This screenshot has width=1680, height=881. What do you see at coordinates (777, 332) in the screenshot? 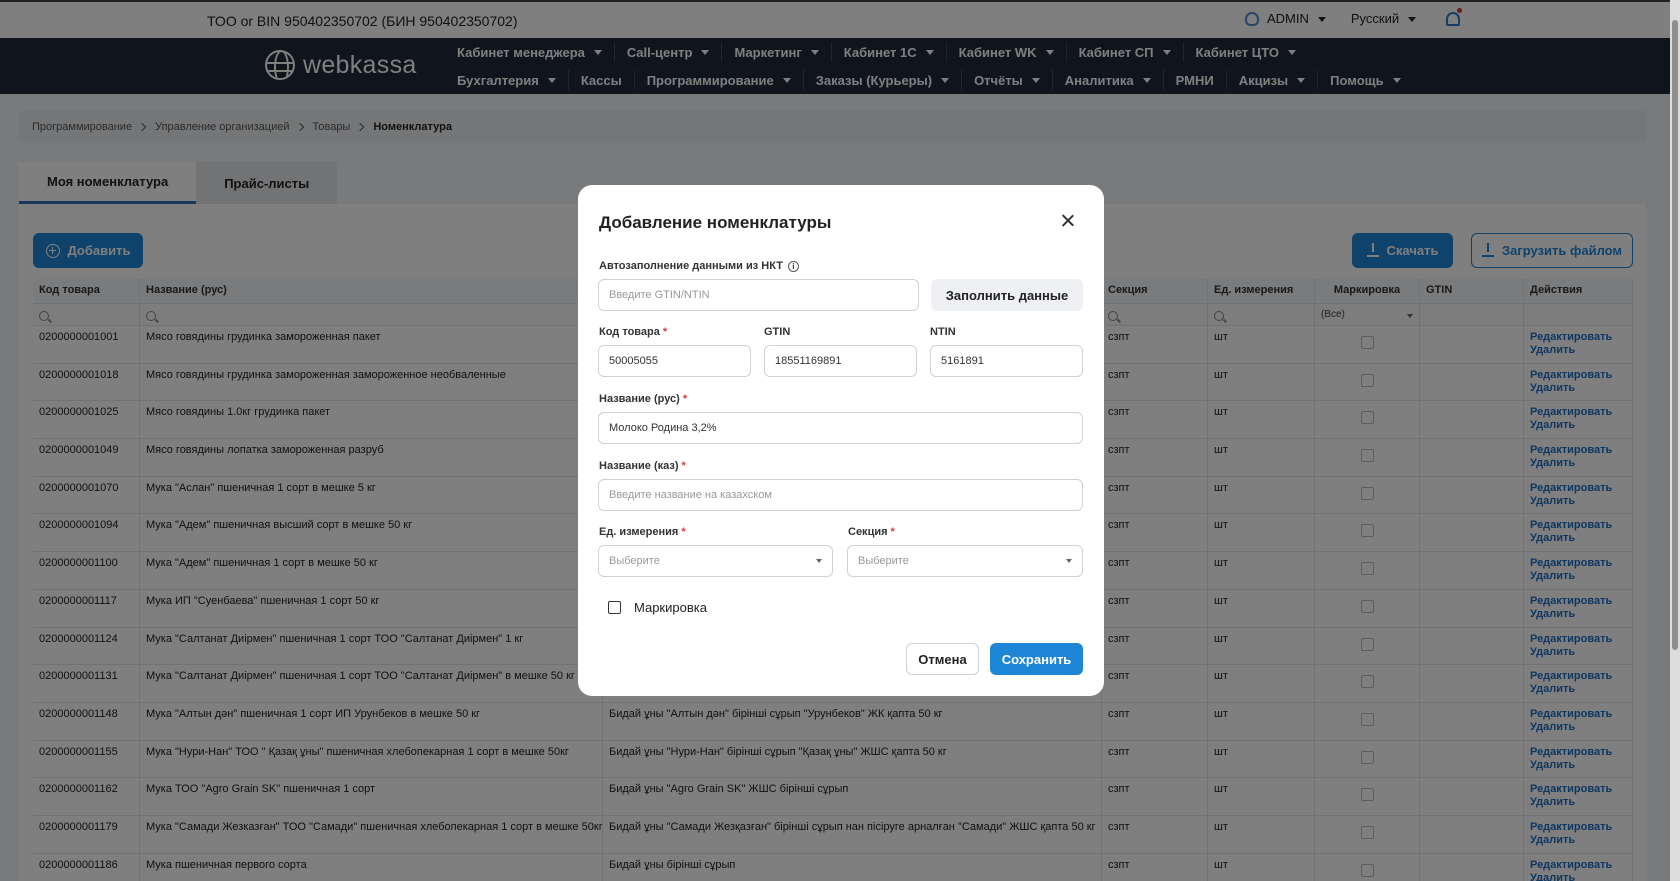
I see `gtin-label: GTIN` at bounding box center [777, 332].